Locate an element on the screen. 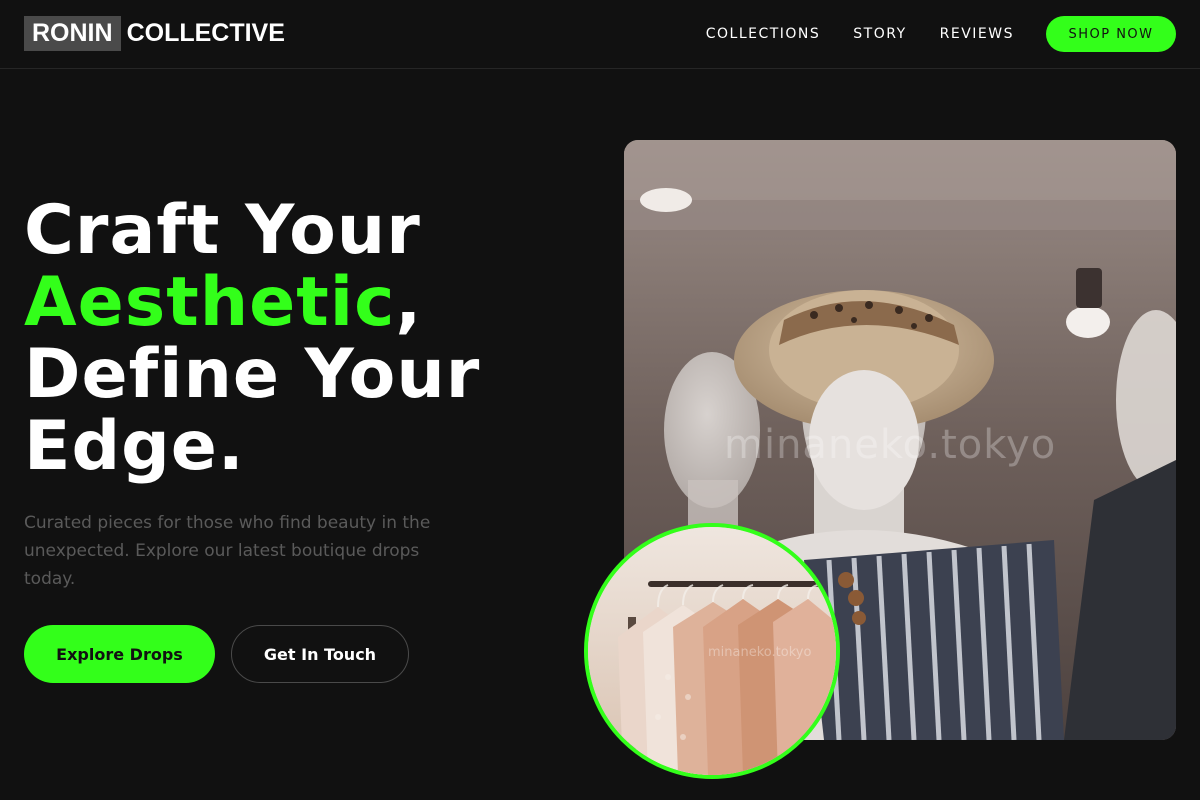  brand-logo: RONIN COLLECTIVE is located at coordinates (154, 33).